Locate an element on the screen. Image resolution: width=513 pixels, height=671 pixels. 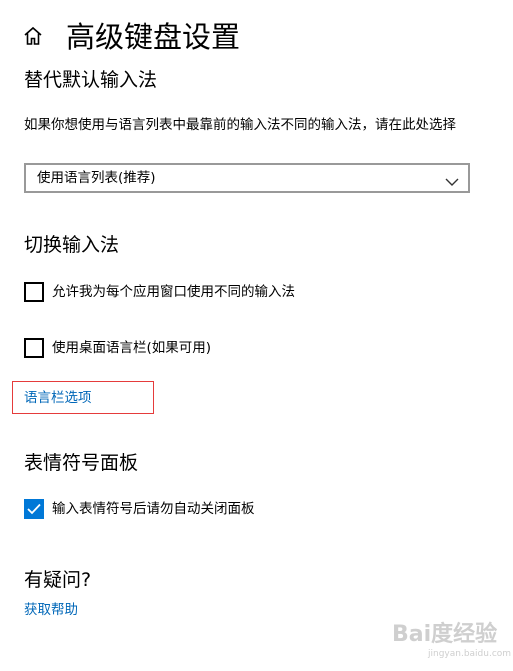
input-method-select: 使用语言列表(推荐) is located at coordinates (247, 178).